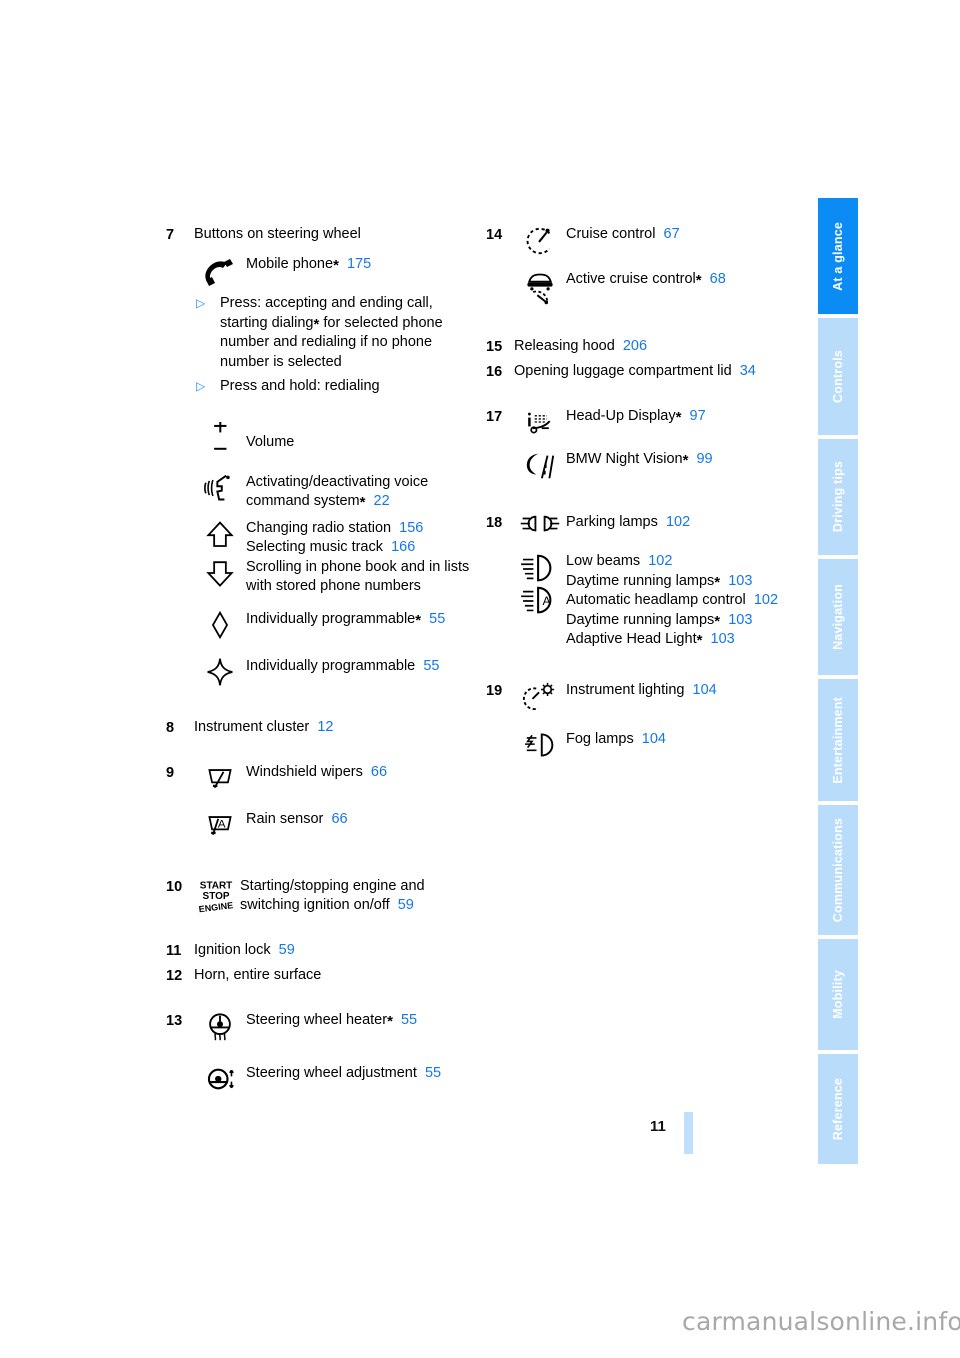 The image size is (960, 1358). Describe the element at coordinates (660, 465) in the screenshot. I see `row-night-vision: BMW Night Vision* 99` at that location.